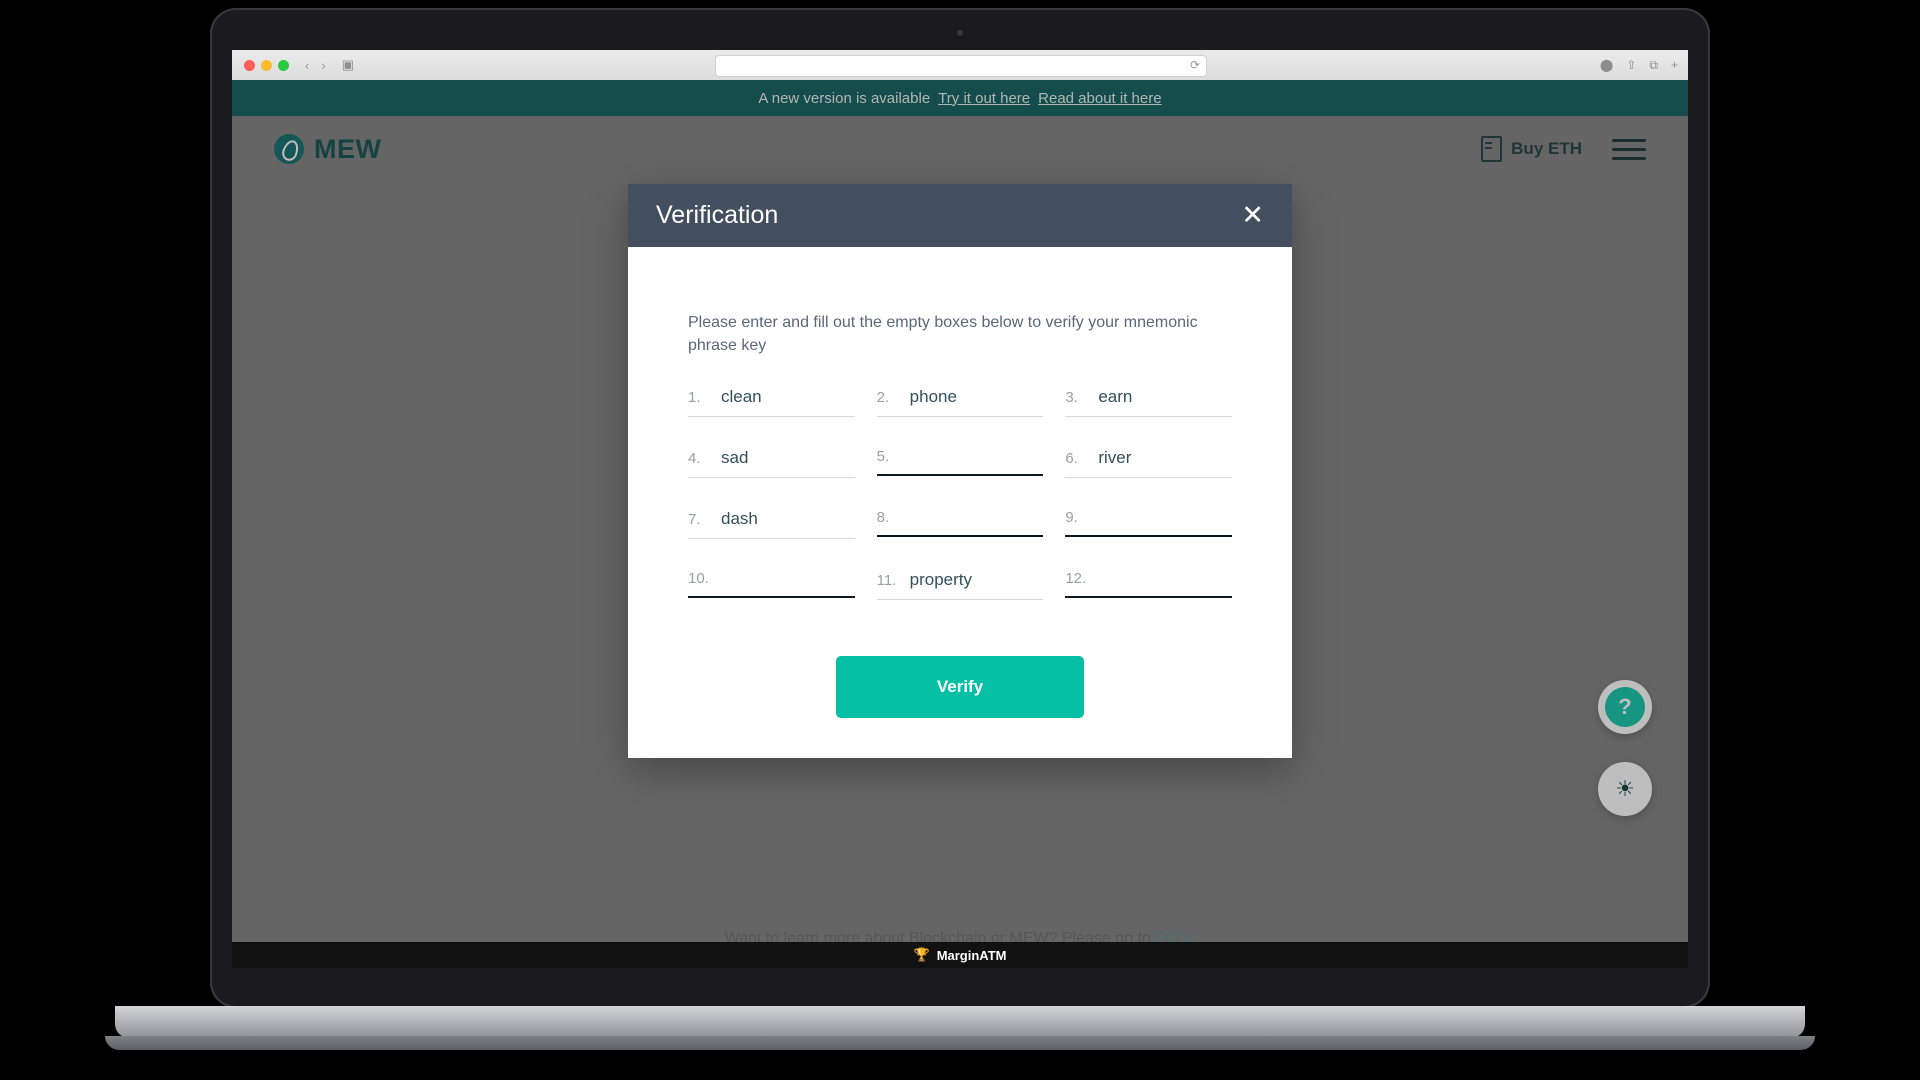 Image resolution: width=1920 pixels, height=1080 pixels. I want to click on verify-button: Verify, so click(960, 687).